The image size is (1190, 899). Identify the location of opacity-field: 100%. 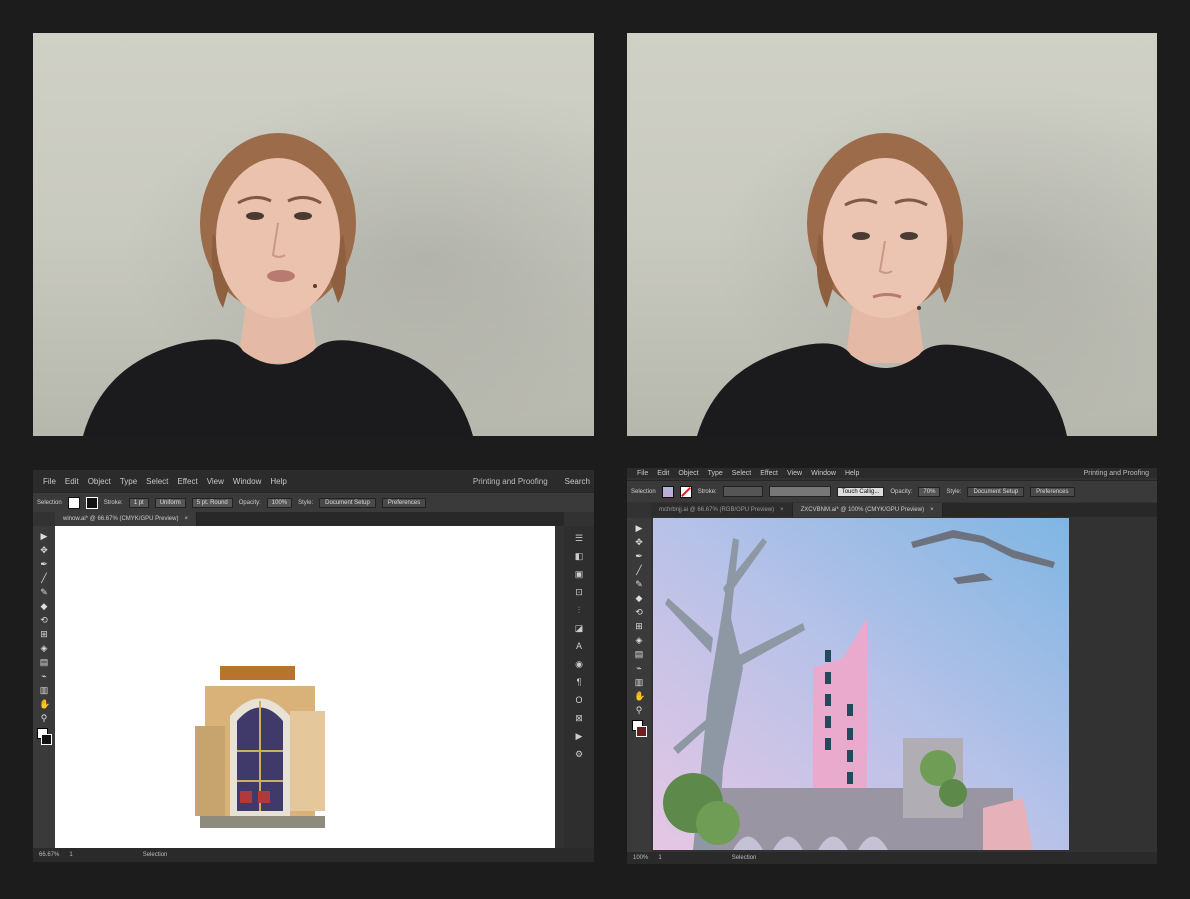
(279, 502).